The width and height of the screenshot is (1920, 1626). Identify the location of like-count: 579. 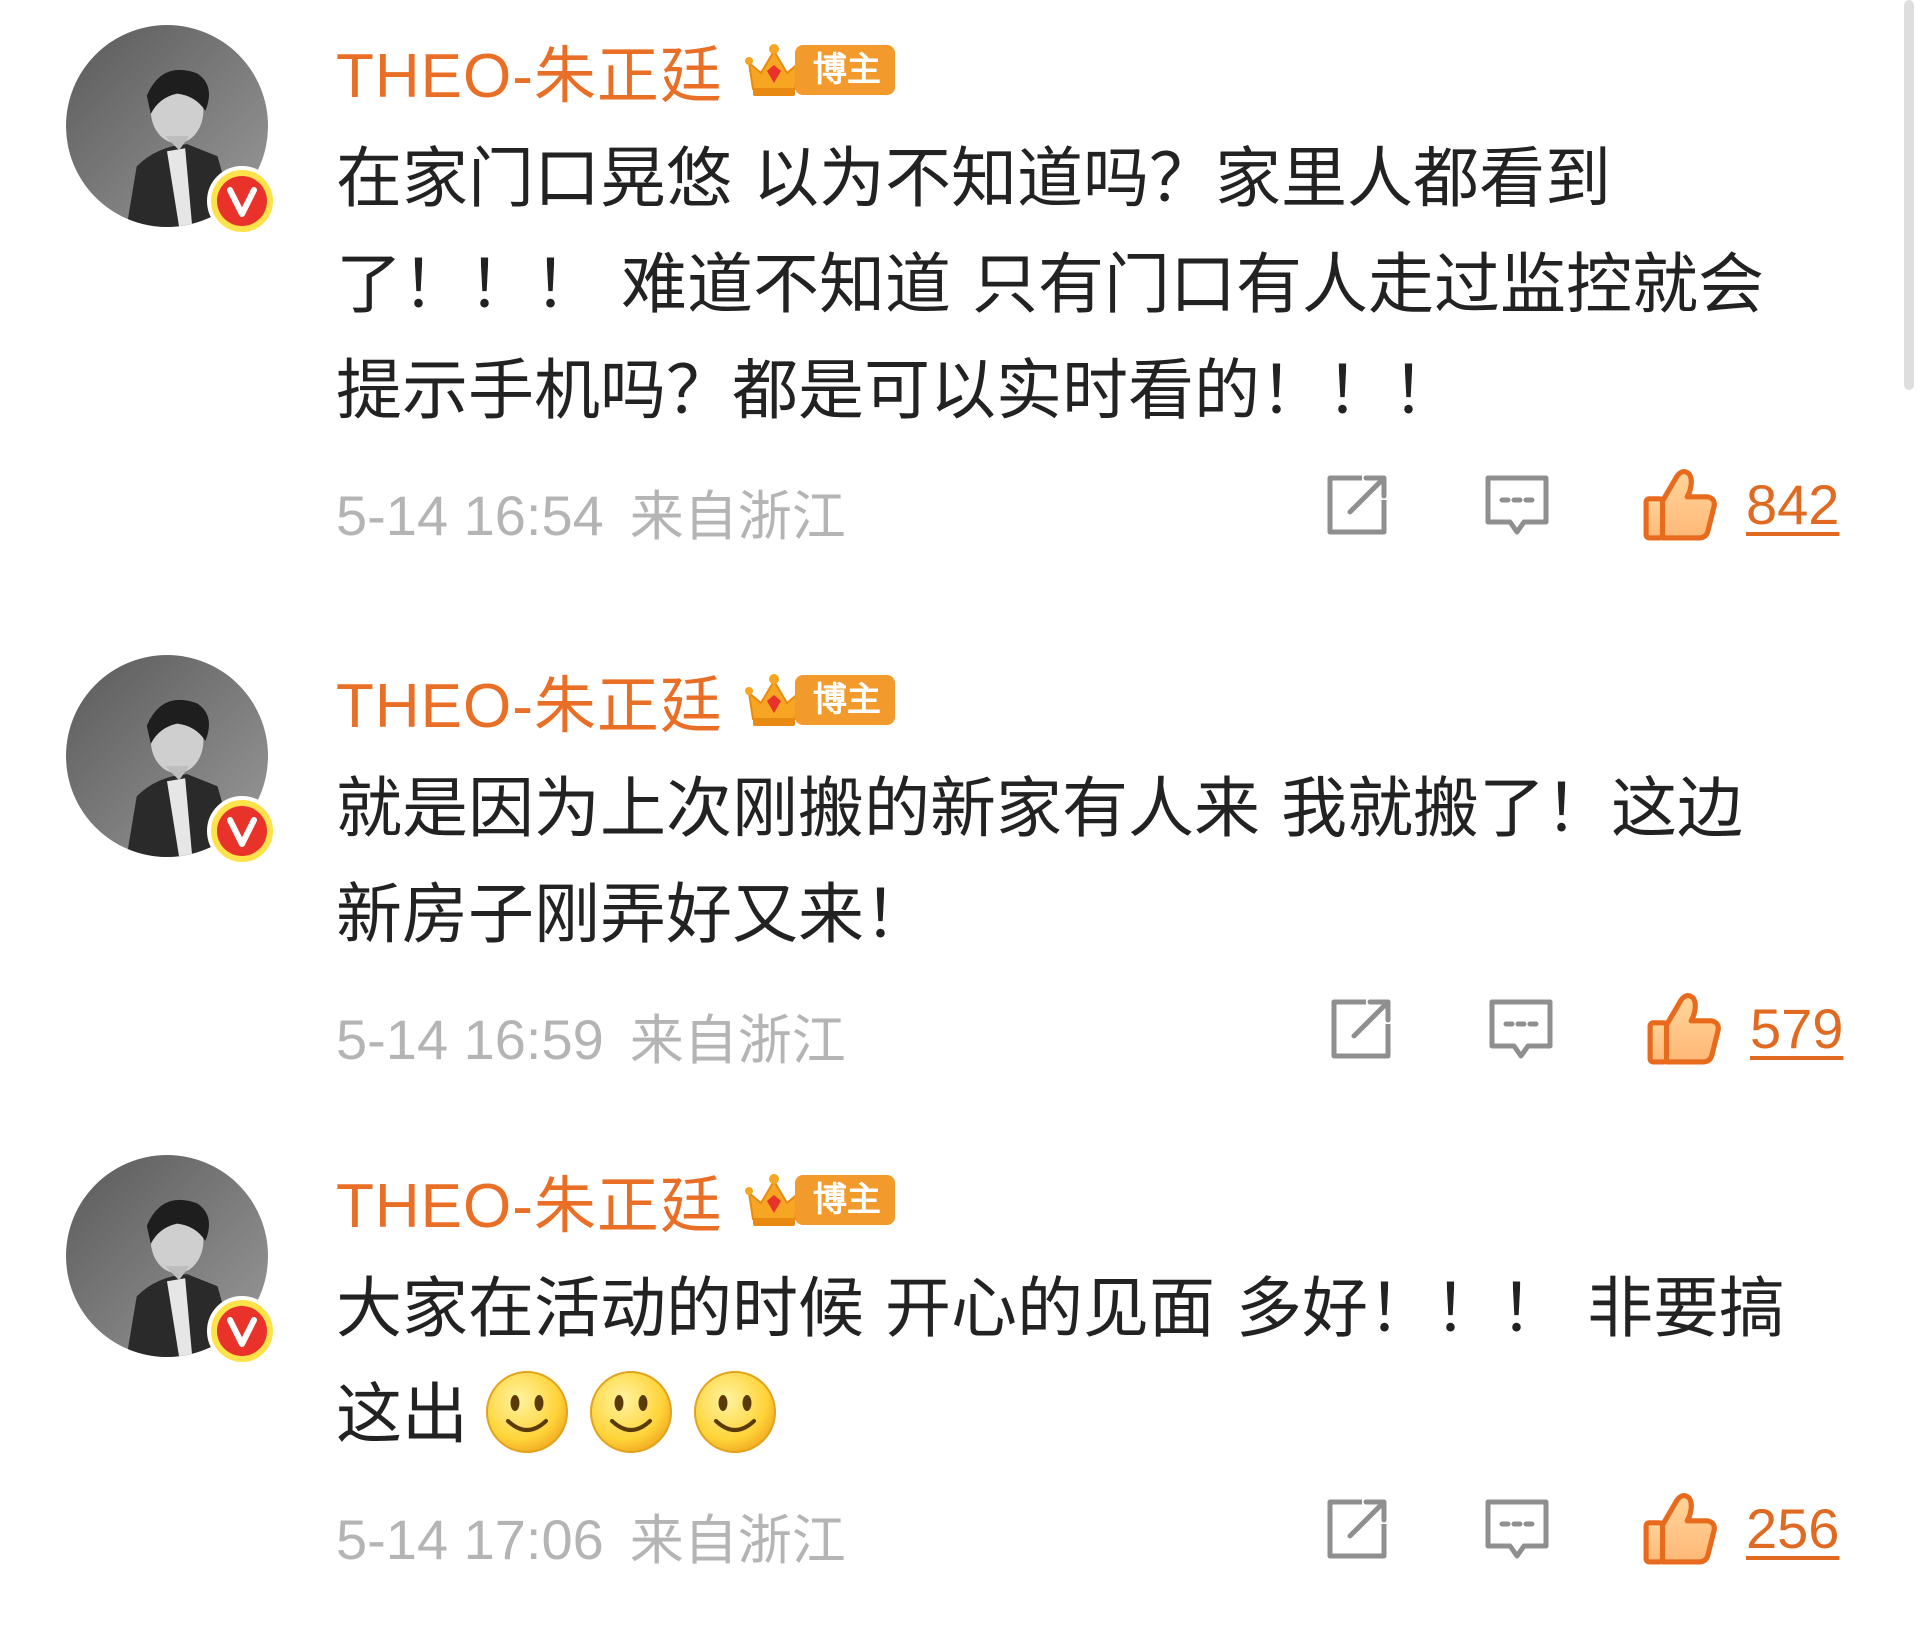
(1796, 1028).